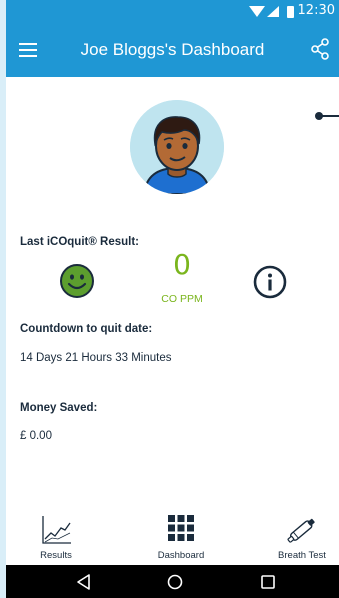 Image resolution: width=339 pixels, height=598 pixels. I want to click on line-chart-icon, so click(56, 530).